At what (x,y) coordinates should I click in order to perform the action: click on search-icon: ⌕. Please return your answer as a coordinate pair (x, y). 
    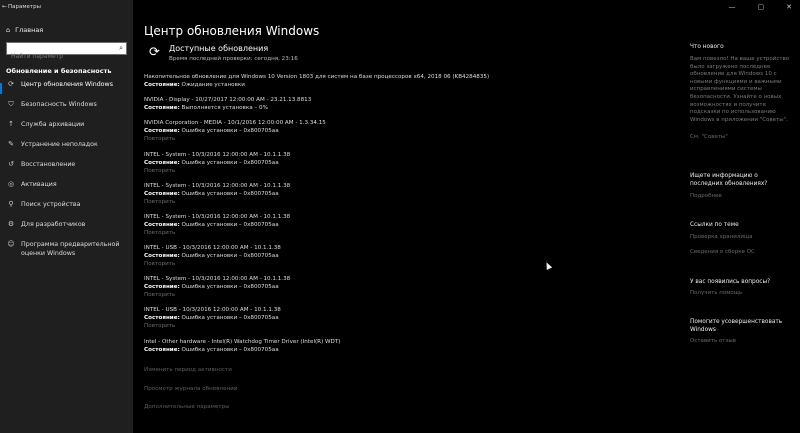
    Looking at the image, I should click on (121, 48).